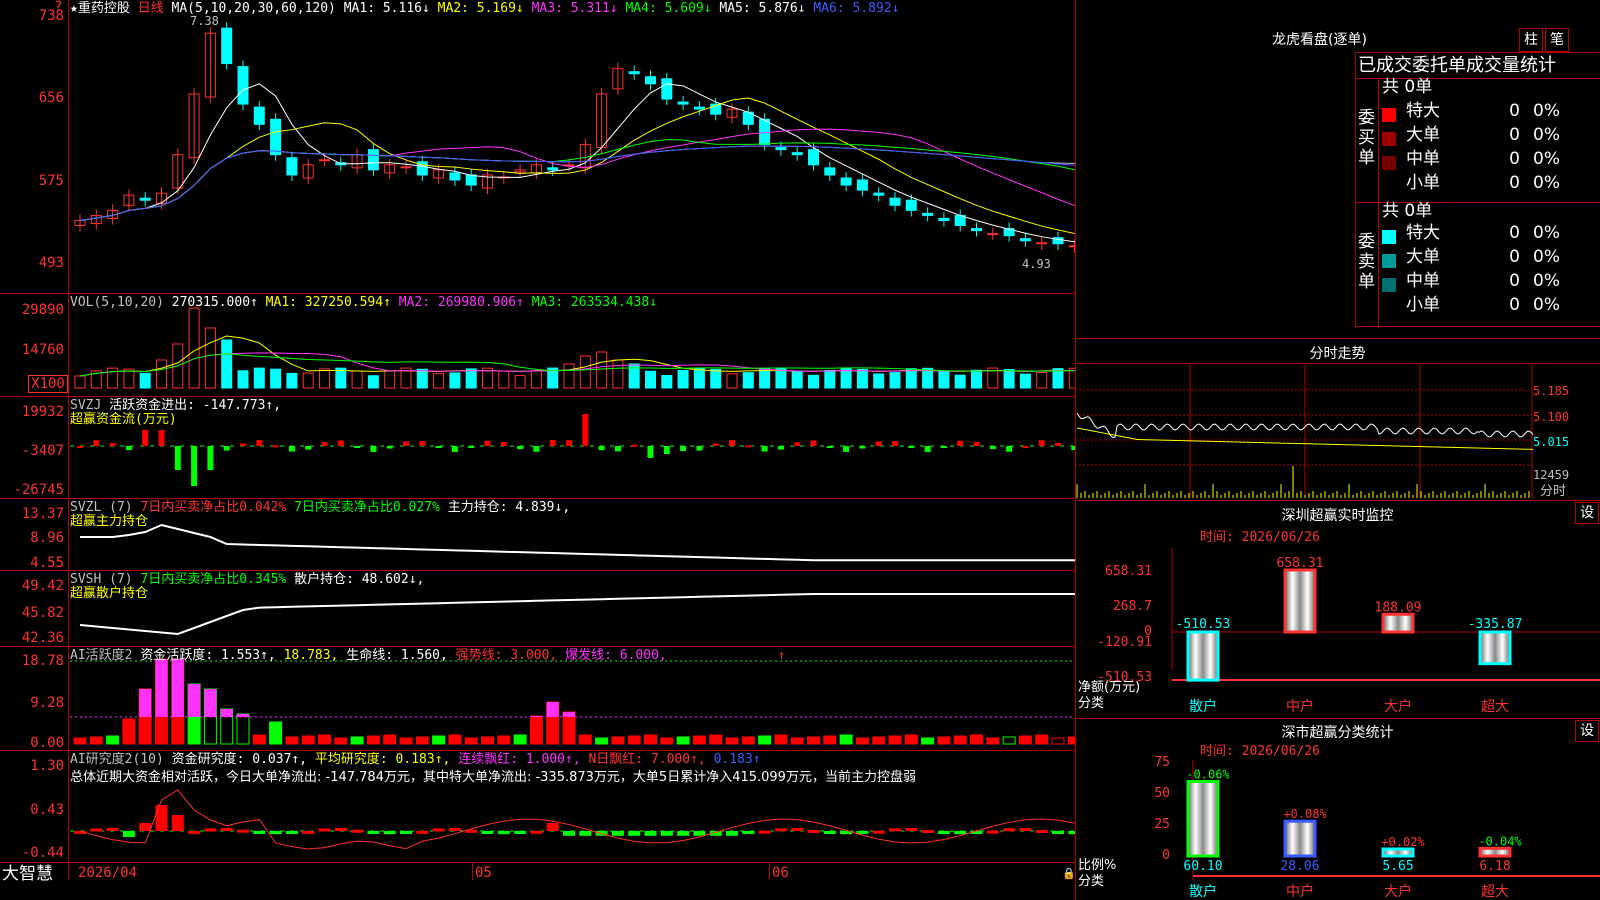 The width and height of the screenshot is (1600, 900). I want to click on buy-row-swatch, so click(1389, 139).